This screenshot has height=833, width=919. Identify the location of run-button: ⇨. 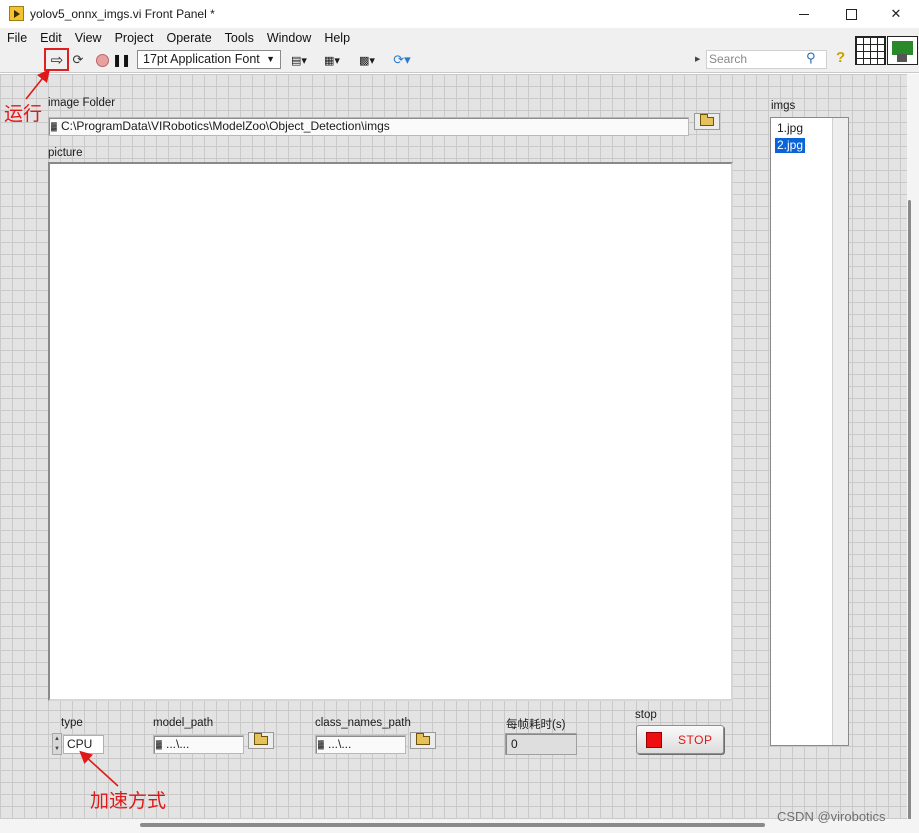
(57, 60).